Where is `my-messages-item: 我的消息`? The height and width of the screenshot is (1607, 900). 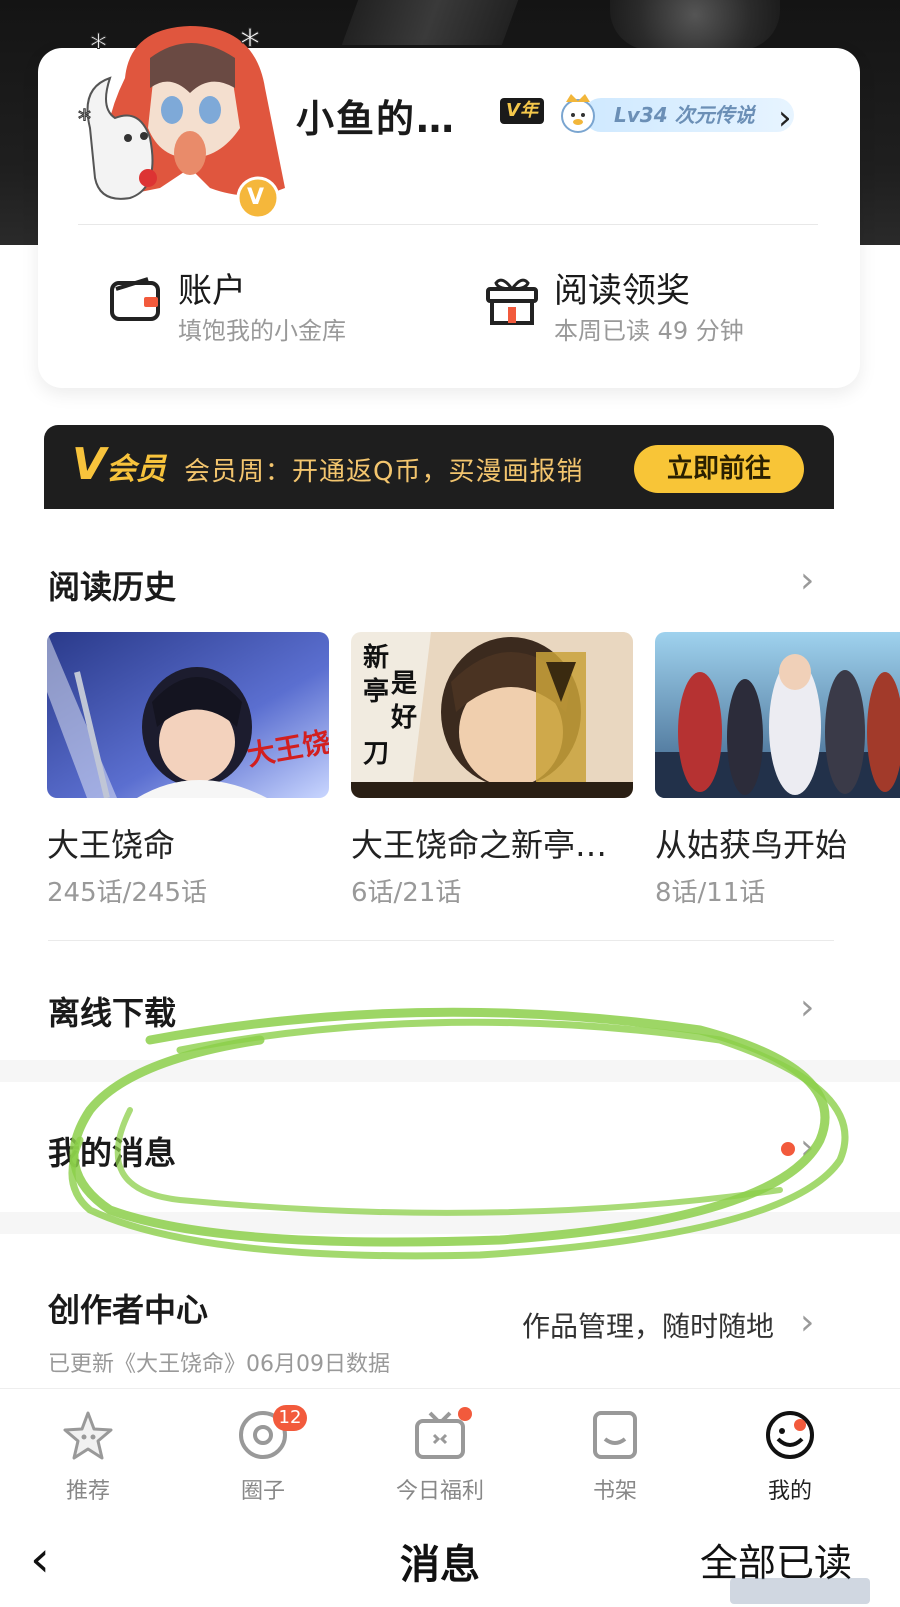 my-messages-item: 我的消息 is located at coordinates (112, 1151).